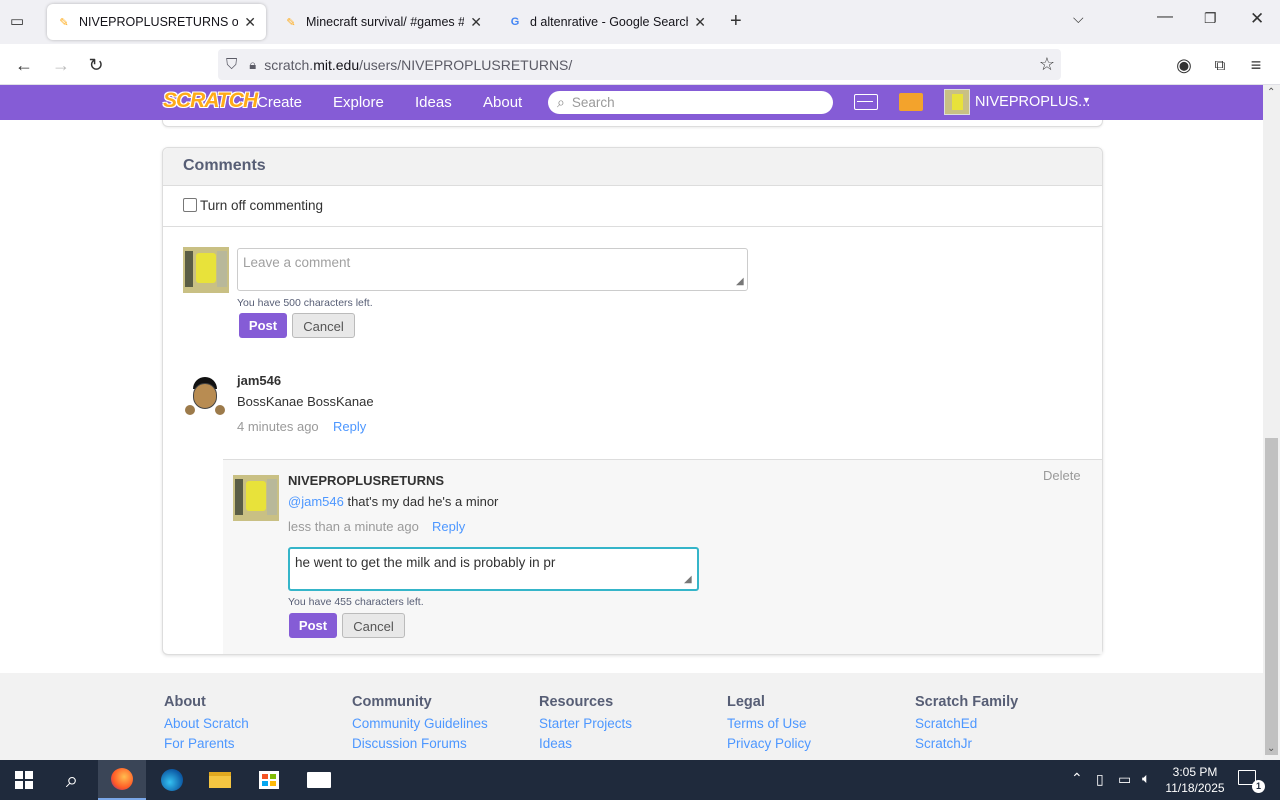 Image resolution: width=1280 pixels, height=800 pixels. What do you see at coordinates (20, 22) in the screenshot?
I see `tab-list-icon: ▭` at bounding box center [20, 22].